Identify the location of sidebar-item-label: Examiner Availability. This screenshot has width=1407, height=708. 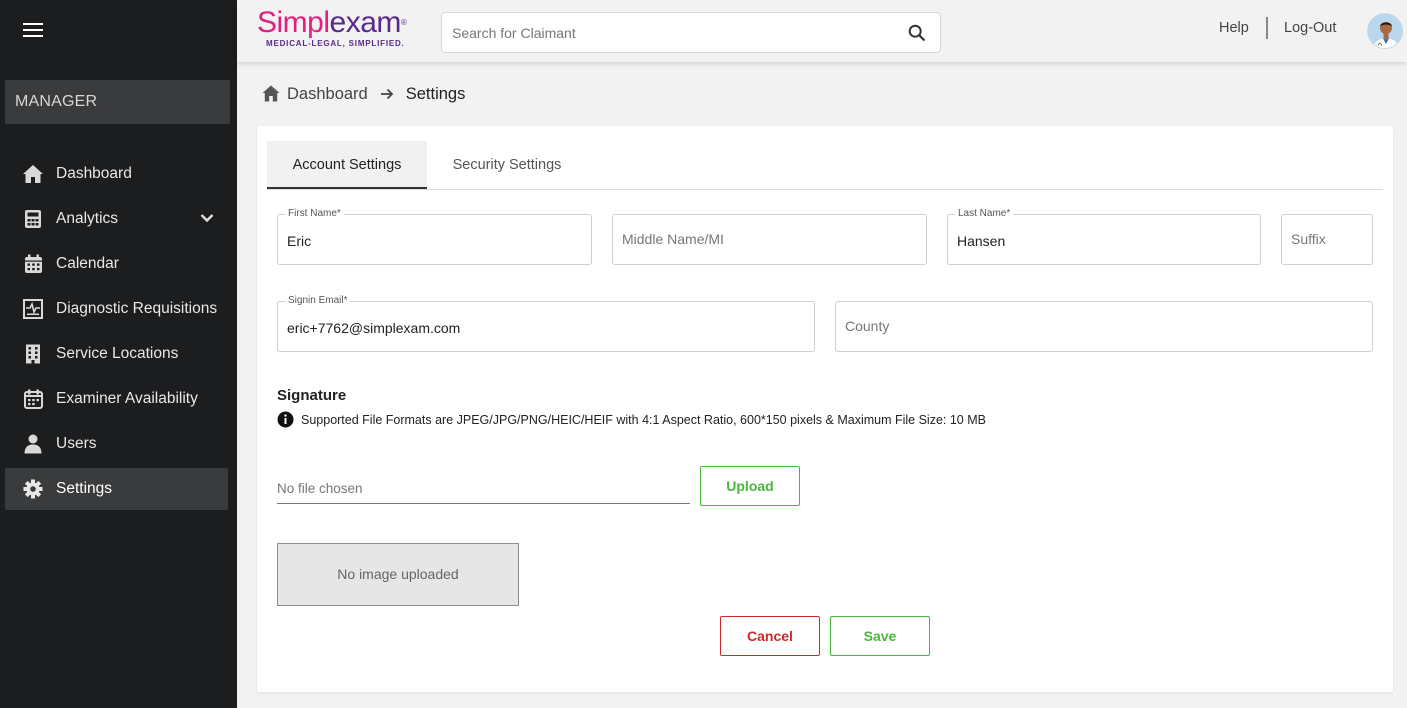
(127, 398).